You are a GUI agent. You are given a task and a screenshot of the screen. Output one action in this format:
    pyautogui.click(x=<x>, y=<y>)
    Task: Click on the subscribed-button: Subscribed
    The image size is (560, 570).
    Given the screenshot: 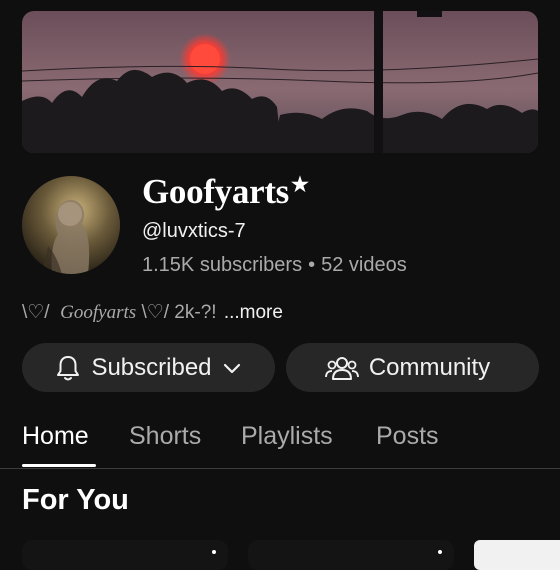 What is the action you would take?
    pyautogui.click(x=148, y=367)
    